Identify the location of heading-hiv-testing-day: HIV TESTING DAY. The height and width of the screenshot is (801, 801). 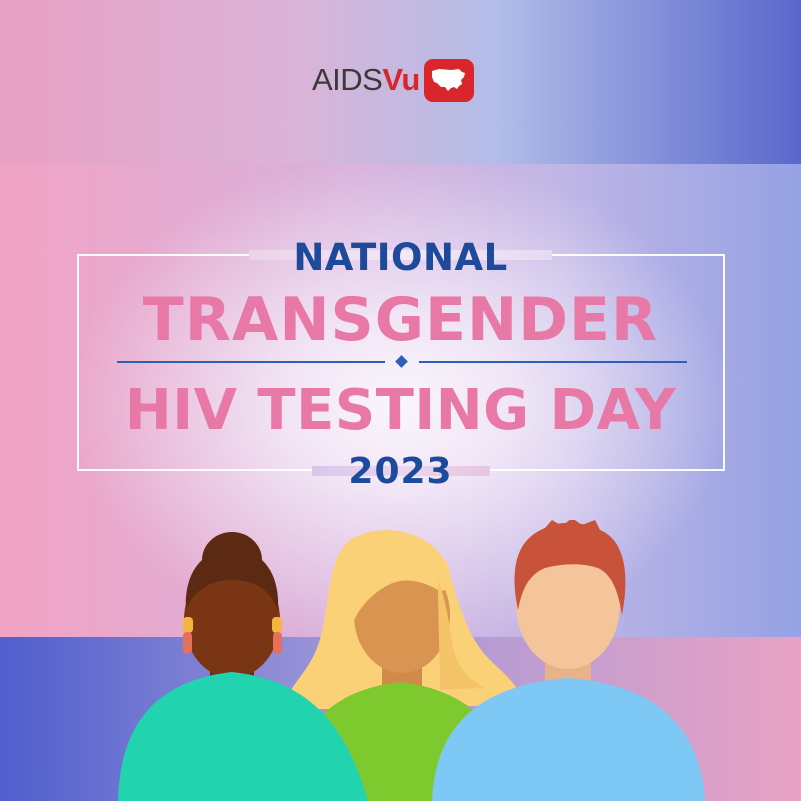
(400, 410).